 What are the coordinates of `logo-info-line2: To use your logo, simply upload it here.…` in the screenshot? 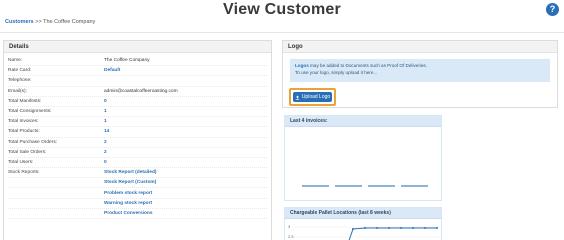 It's located at (336, 72).